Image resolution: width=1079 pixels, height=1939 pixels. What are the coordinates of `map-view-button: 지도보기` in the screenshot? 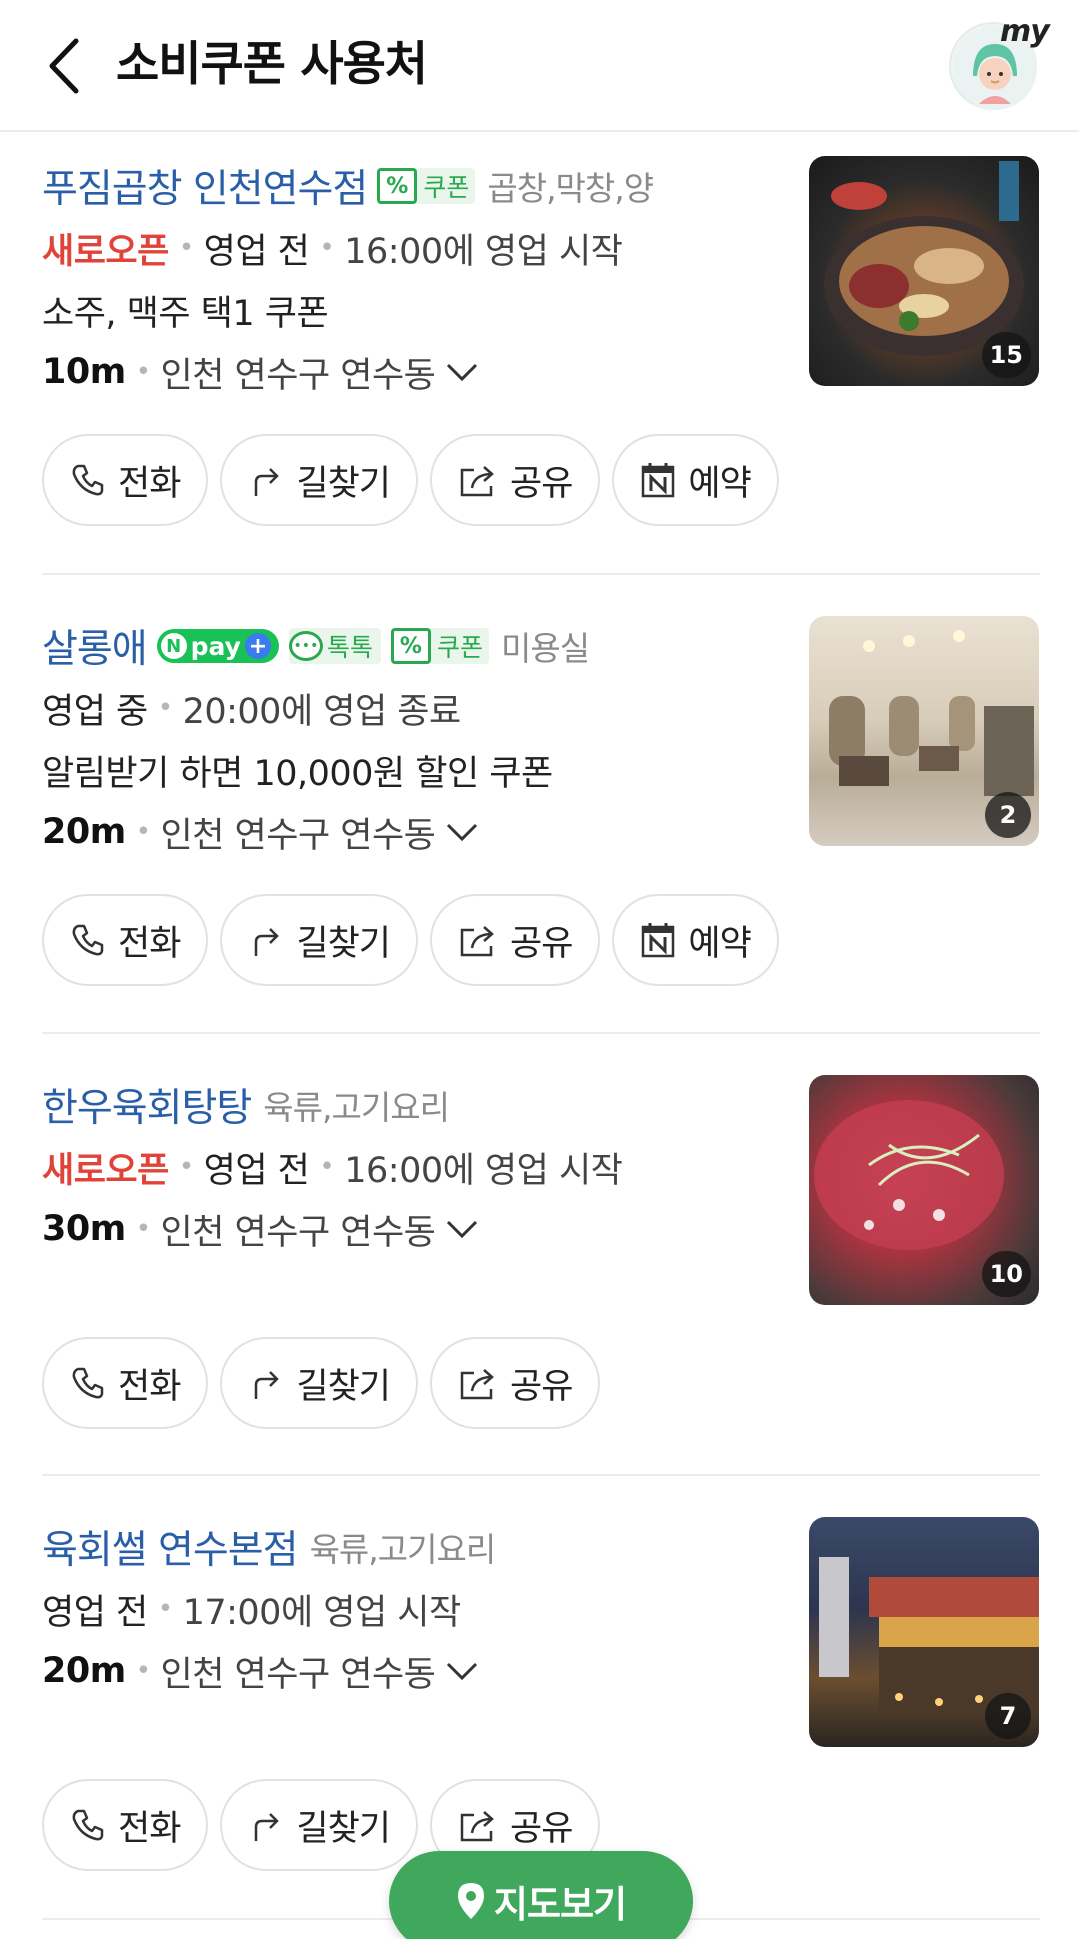 It's located at (541, 1895).